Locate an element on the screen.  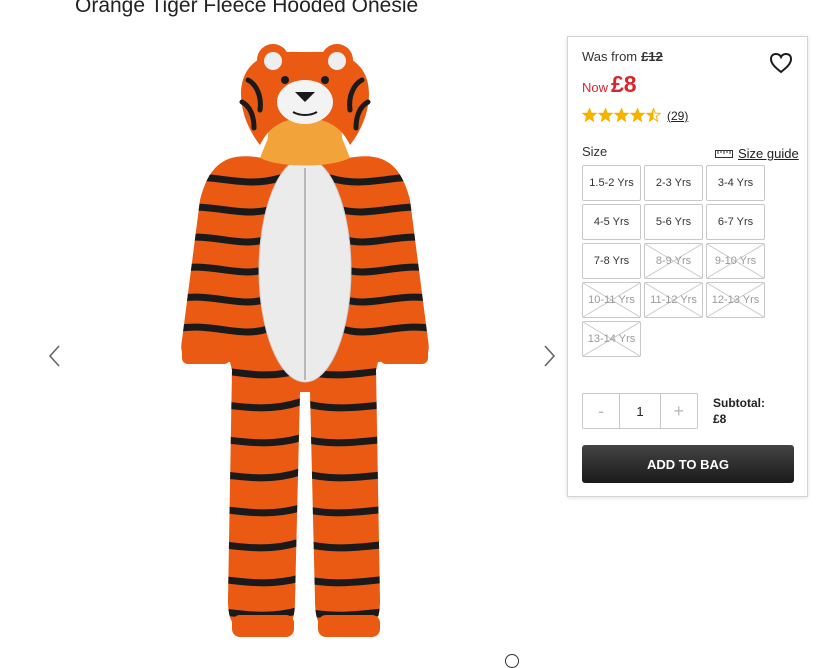
size-option: 7-8 Yrs is located at coordinates (611, 261).